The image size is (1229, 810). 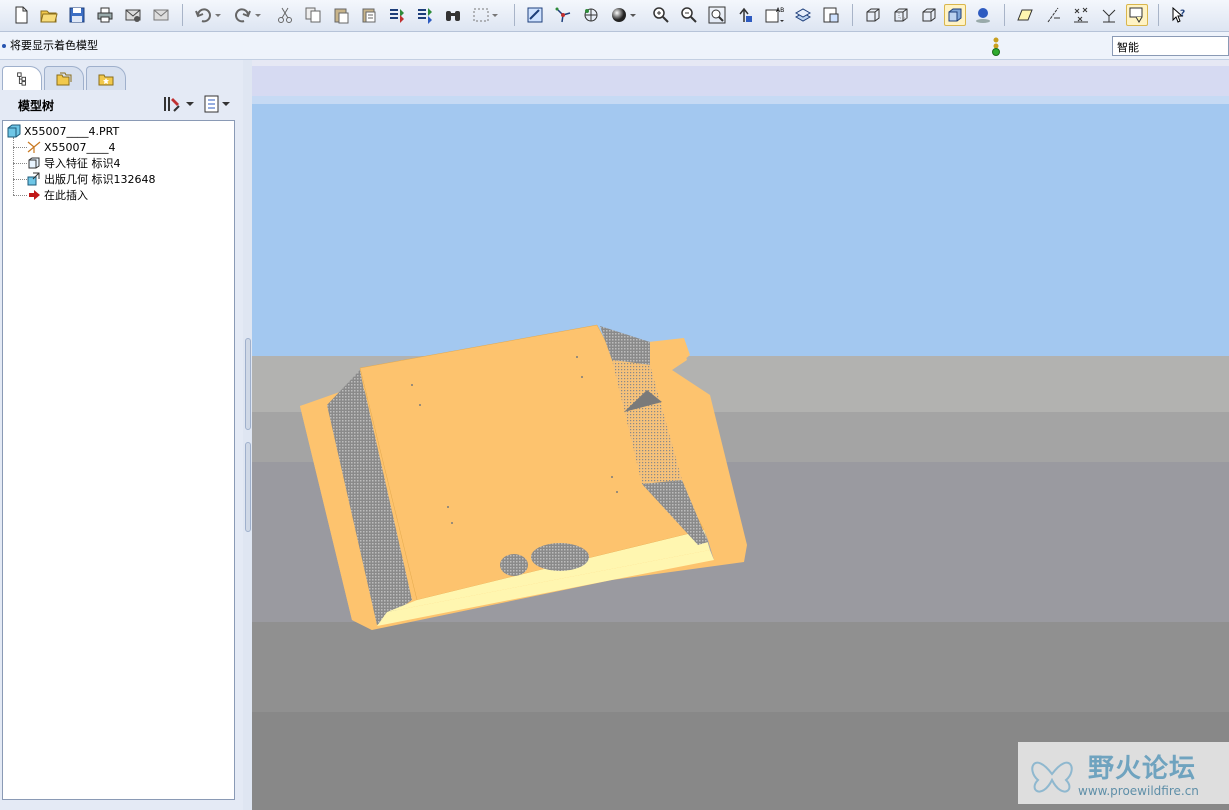 I want to click on splitter-grip-lower, so click(x=248, y=487).